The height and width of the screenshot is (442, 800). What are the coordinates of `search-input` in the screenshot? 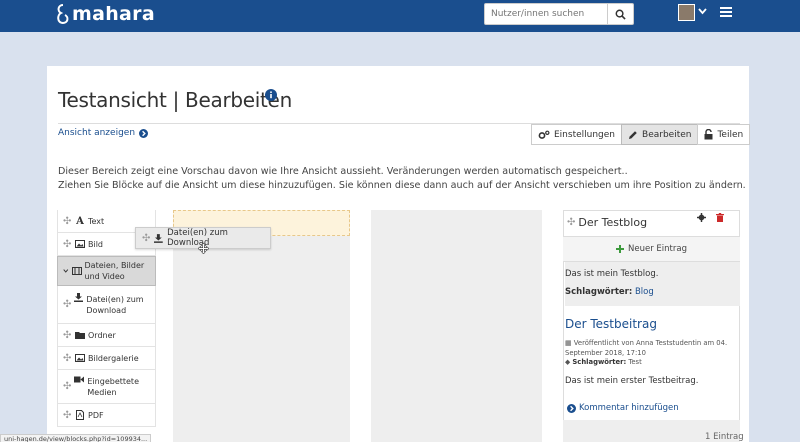 It's located at (546, 14).